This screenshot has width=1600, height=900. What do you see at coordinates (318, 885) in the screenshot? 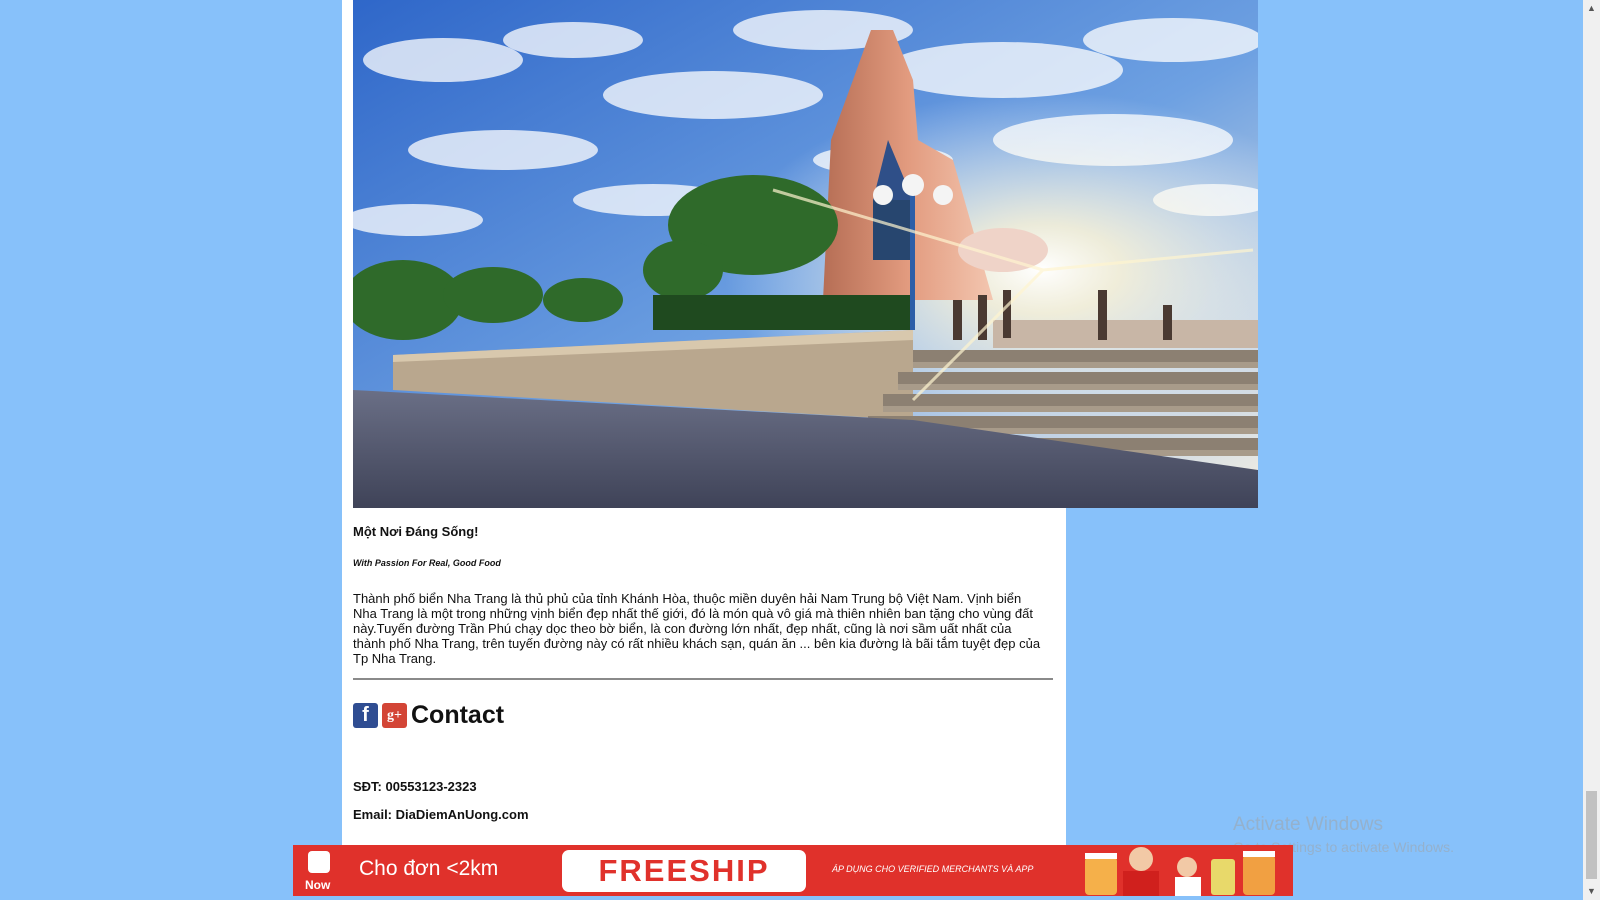
I see `now-label: Now` at bounding box center [318, 885].